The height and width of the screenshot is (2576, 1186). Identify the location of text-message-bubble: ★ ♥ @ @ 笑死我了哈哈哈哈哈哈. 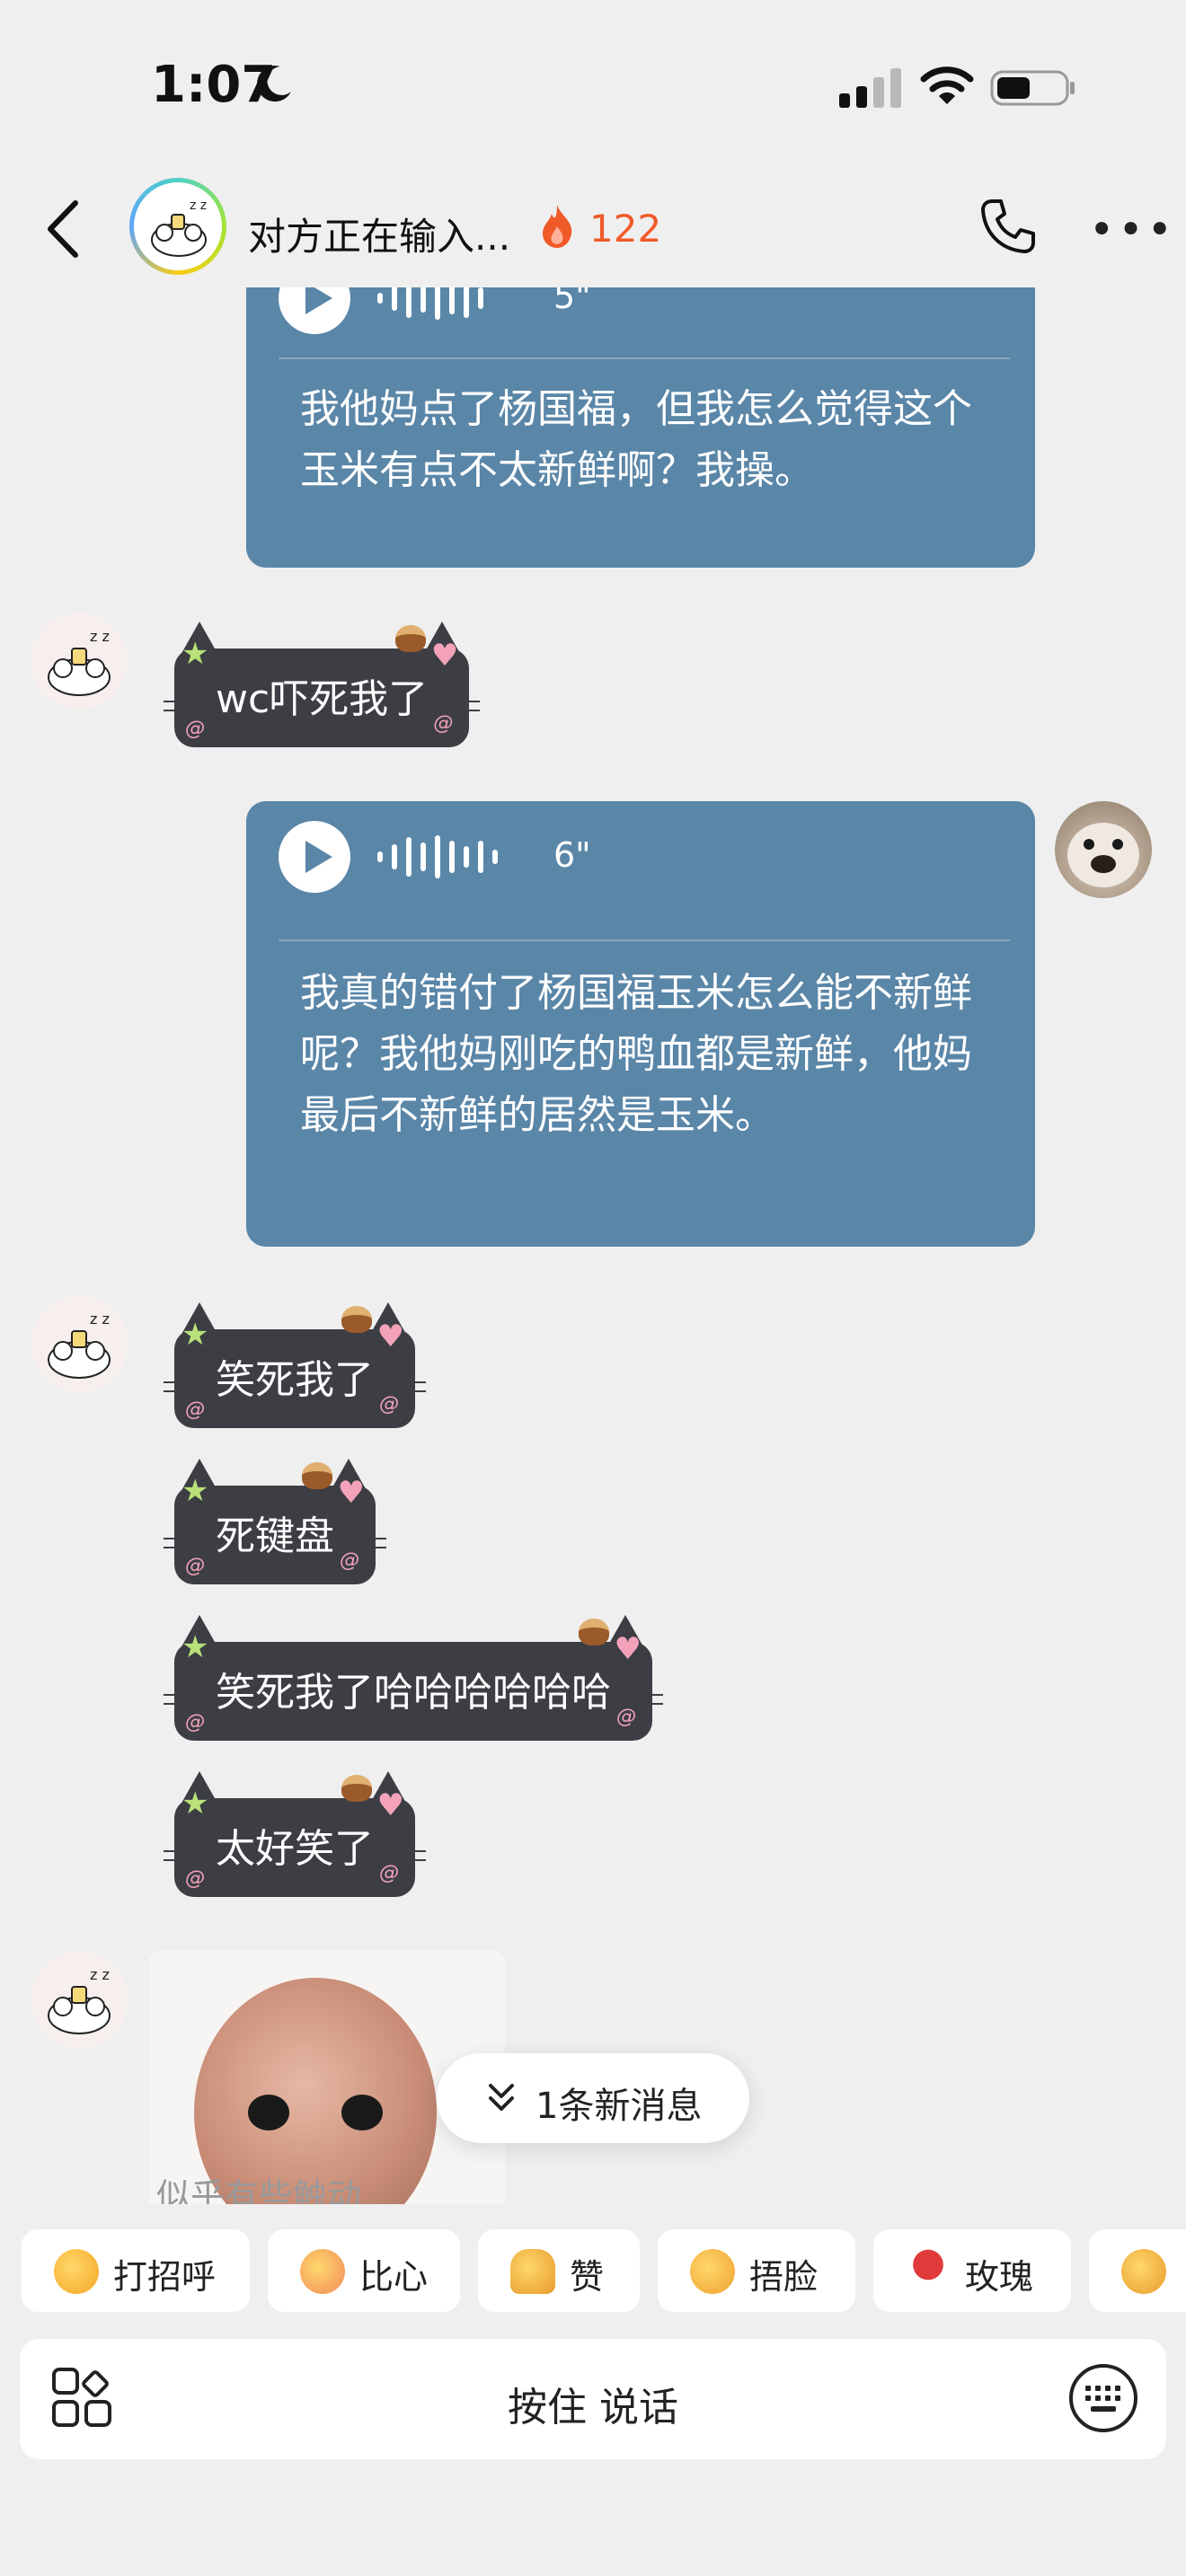
(413, 1678).